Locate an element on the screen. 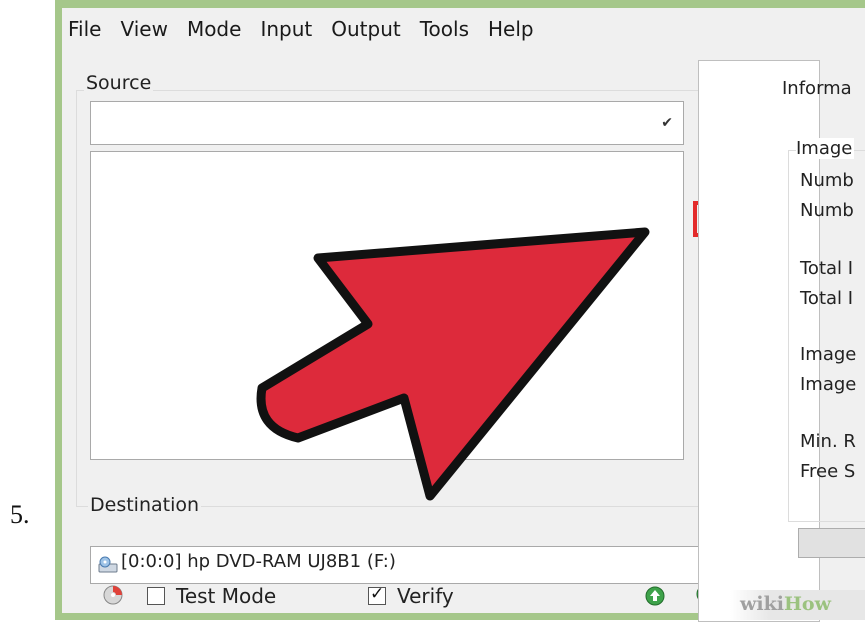 The height and width of the screenshot is (622, 865). source-combo: ✔︎ is located at coordinates (387, 123).